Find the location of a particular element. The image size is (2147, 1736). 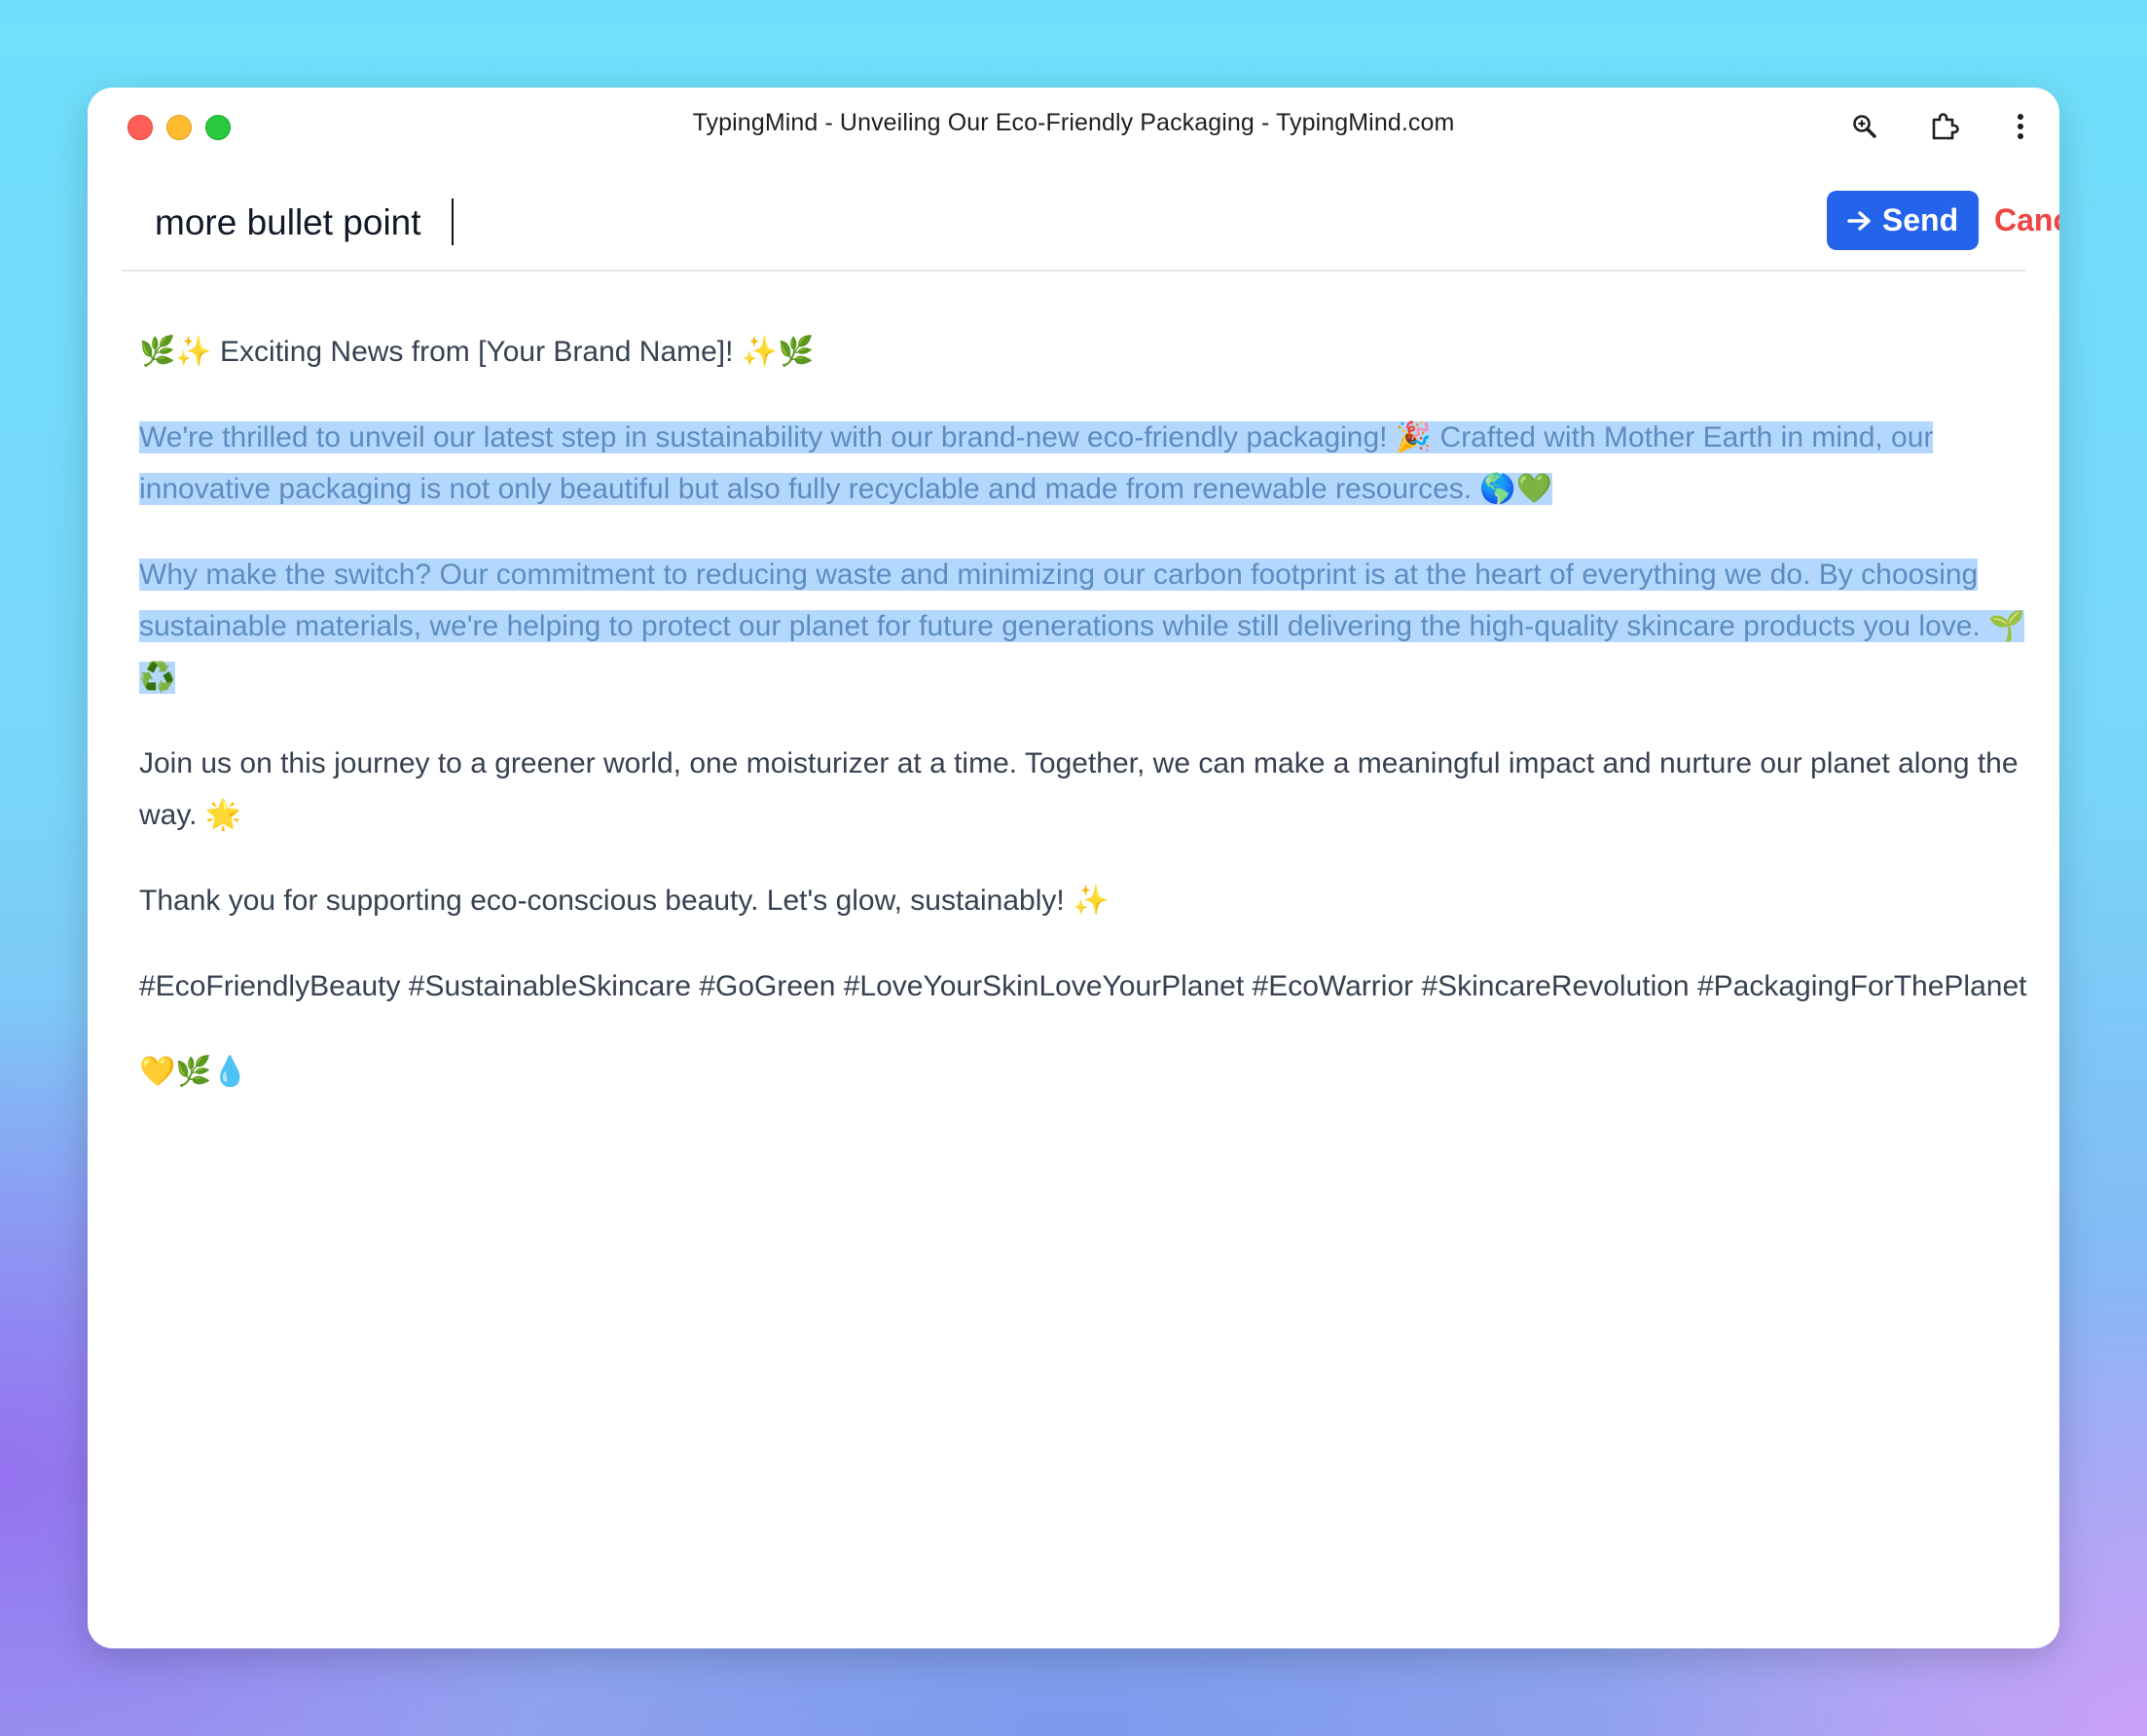

cancel-button: Cancel is located at coordinates (2024, 221).